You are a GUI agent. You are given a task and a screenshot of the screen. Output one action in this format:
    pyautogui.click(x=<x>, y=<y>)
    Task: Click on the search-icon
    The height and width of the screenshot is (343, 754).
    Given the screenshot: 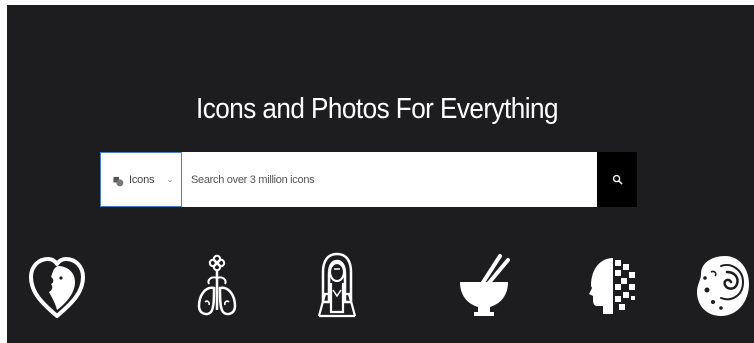 What is the action you would take?
    pyautogui.click(x=617, y=179)
    